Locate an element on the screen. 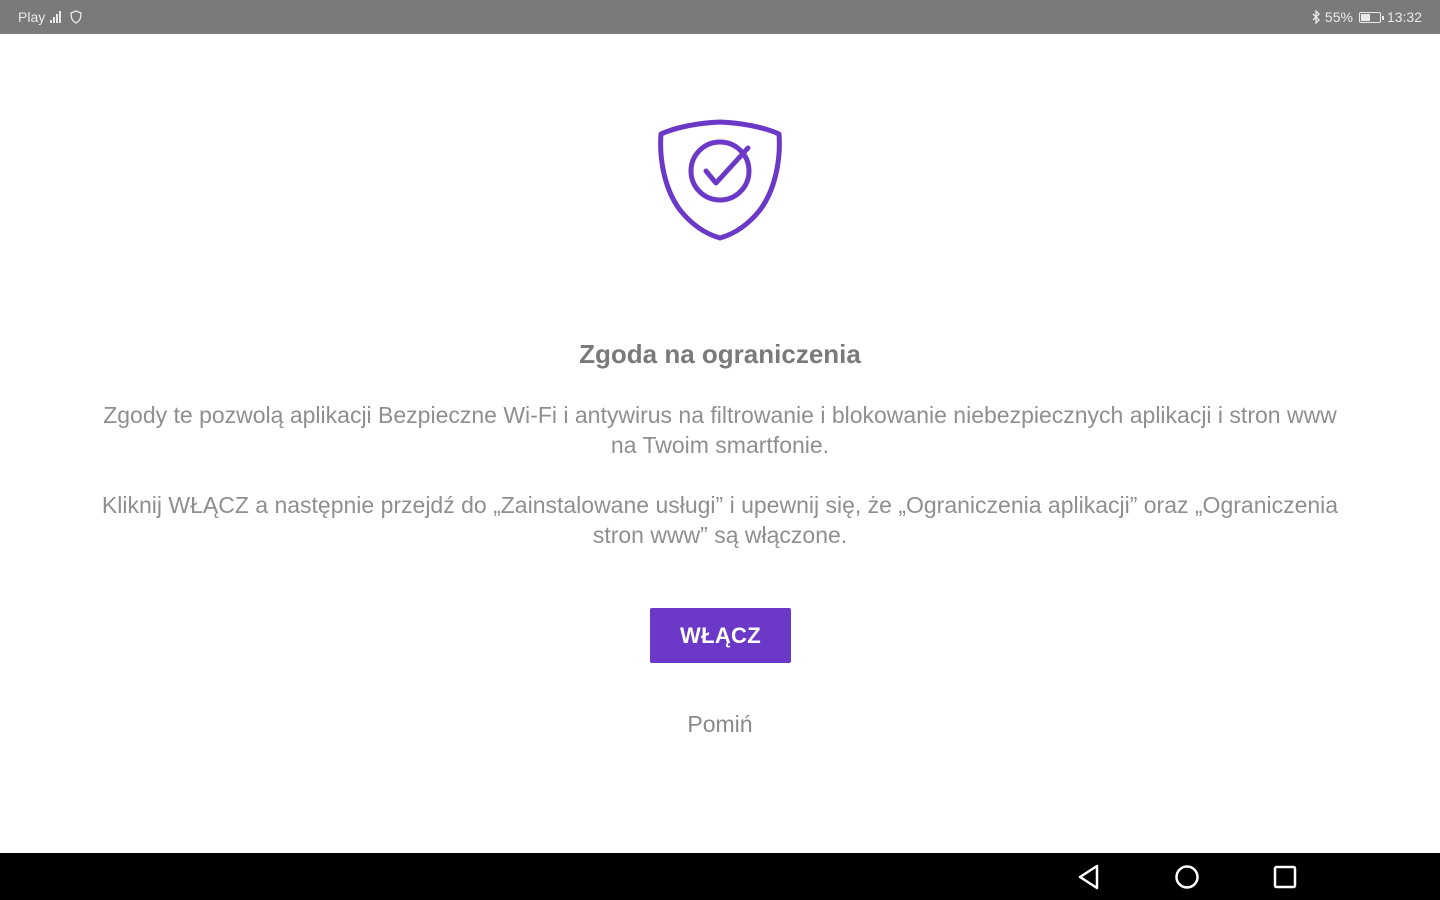 The height and width of the screenshot is (900, 1440). skip-link: Pomiń is located at coordinates (720, 724).